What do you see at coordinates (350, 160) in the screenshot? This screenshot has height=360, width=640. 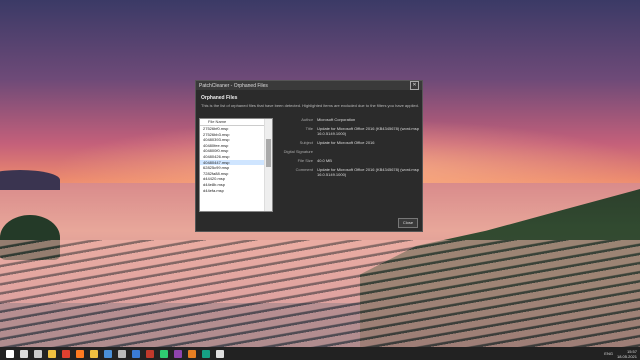 I see `property-row: File Size 40.0 MB` at bounding box center [350, 160].